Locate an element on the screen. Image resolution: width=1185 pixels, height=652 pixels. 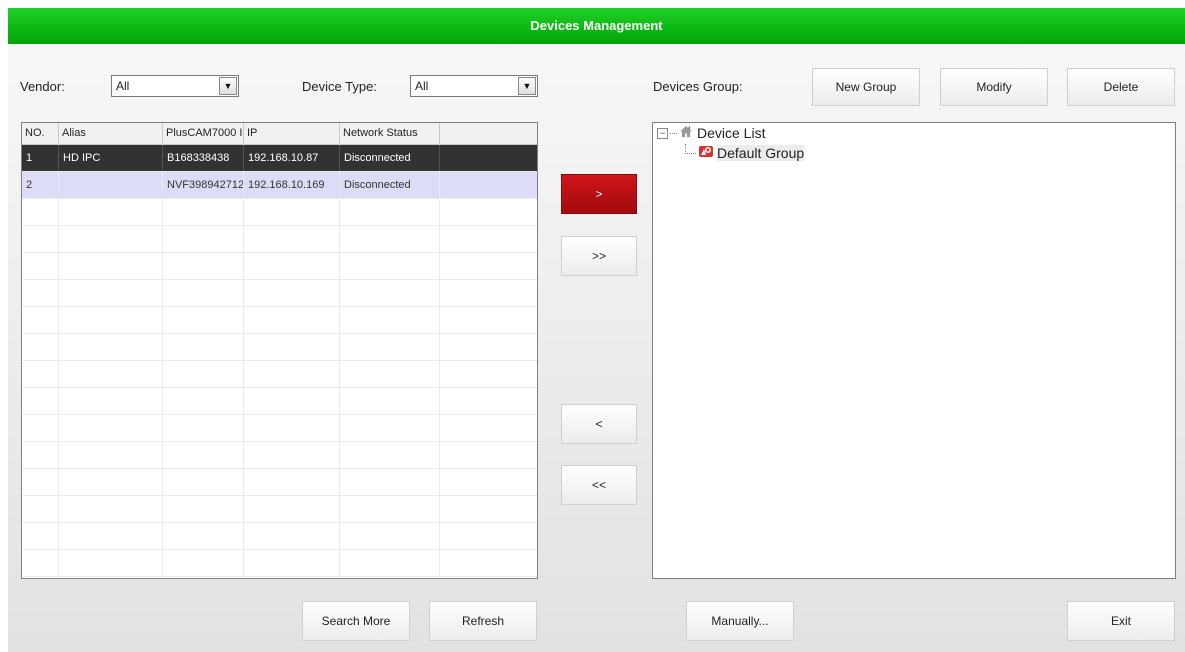
home-icon is located at coordinates (686, 133).